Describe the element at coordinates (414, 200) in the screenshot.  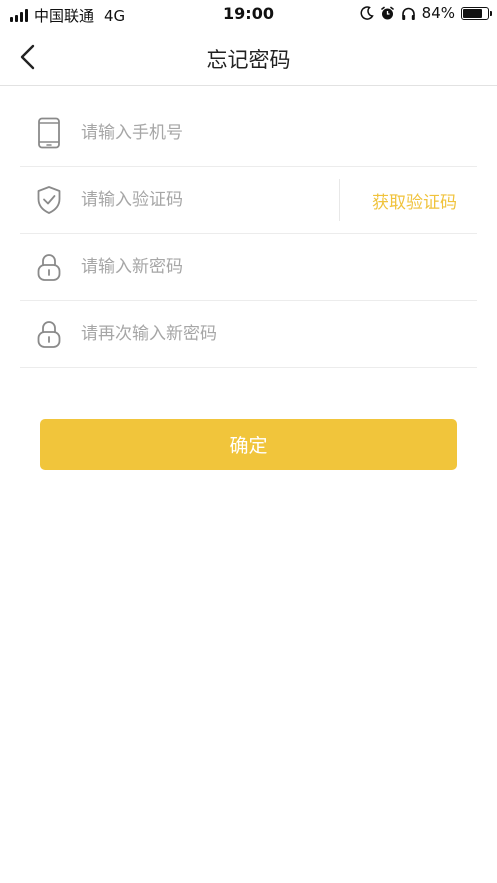
I see `get-code-button: 获取验证码` at that location.